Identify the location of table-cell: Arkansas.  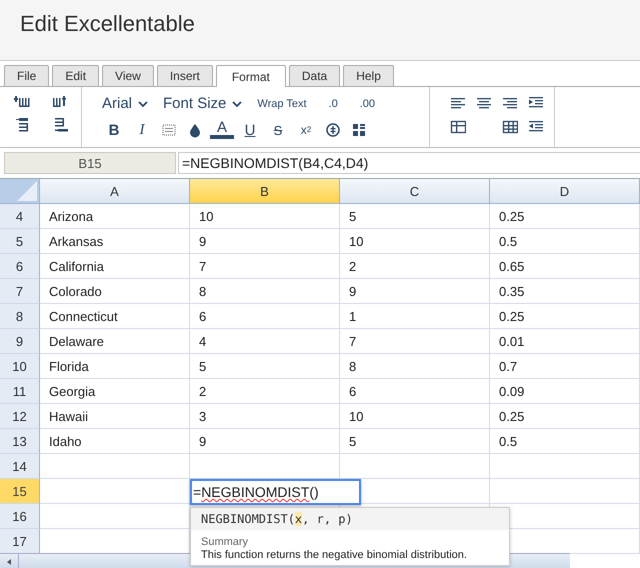
(115, 241).